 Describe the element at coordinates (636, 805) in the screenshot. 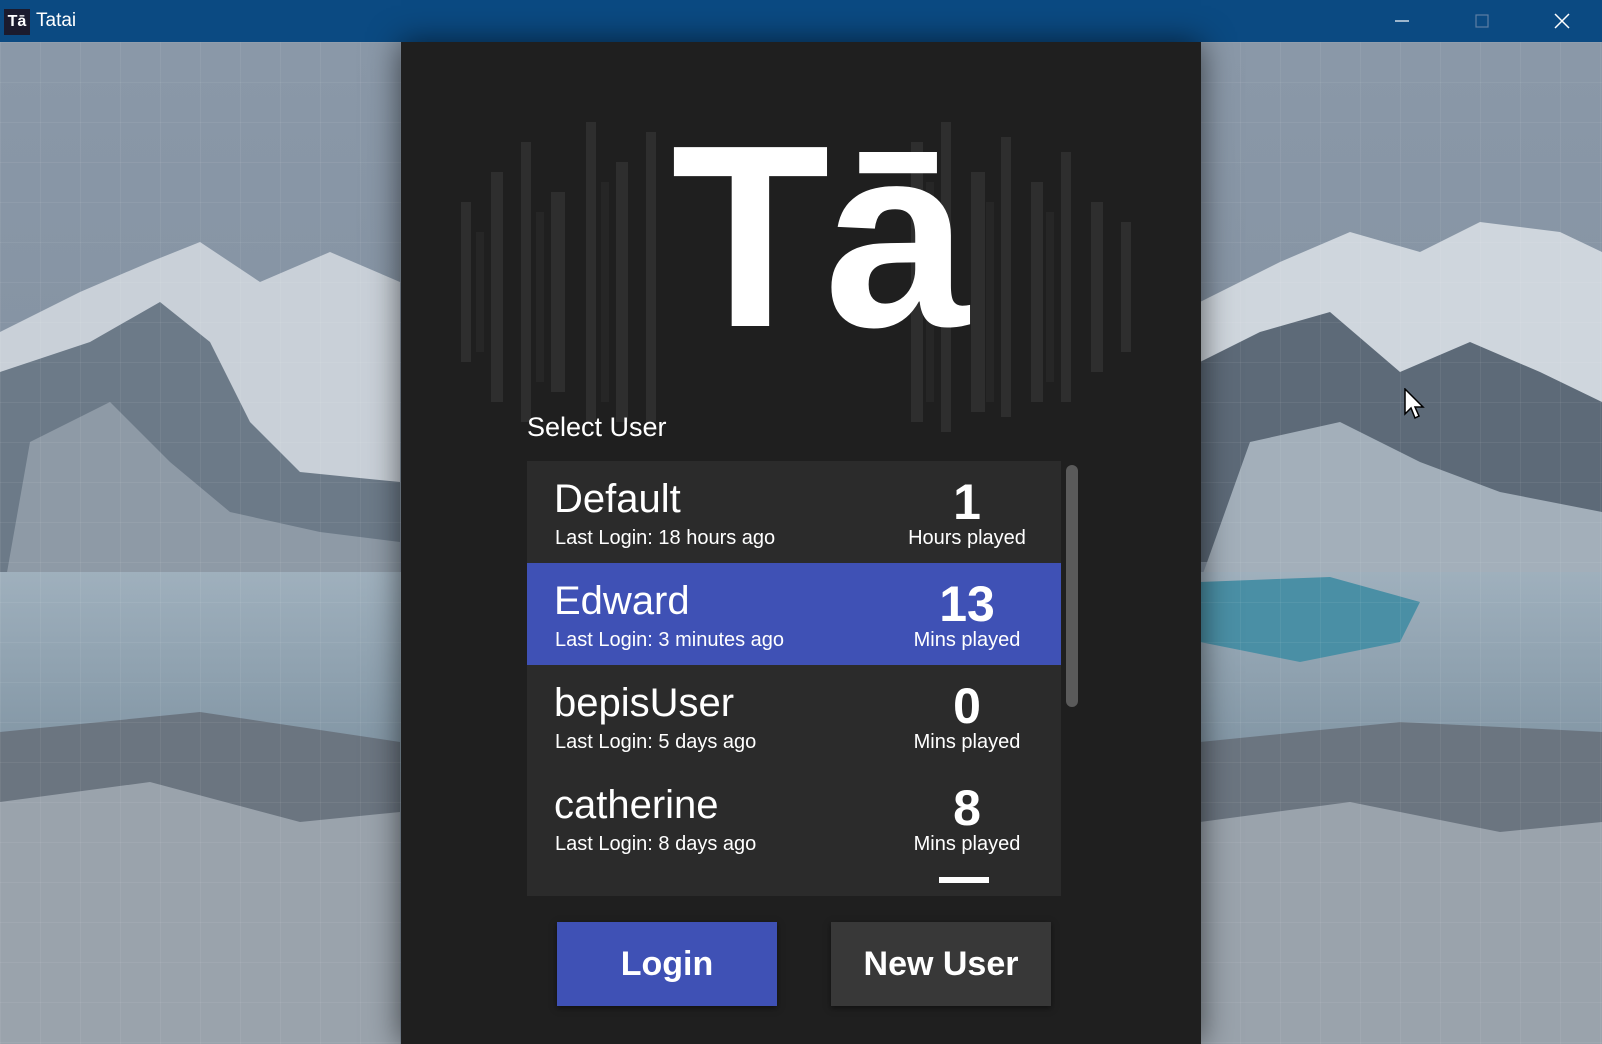

I see `user-name: catherine` at that location.